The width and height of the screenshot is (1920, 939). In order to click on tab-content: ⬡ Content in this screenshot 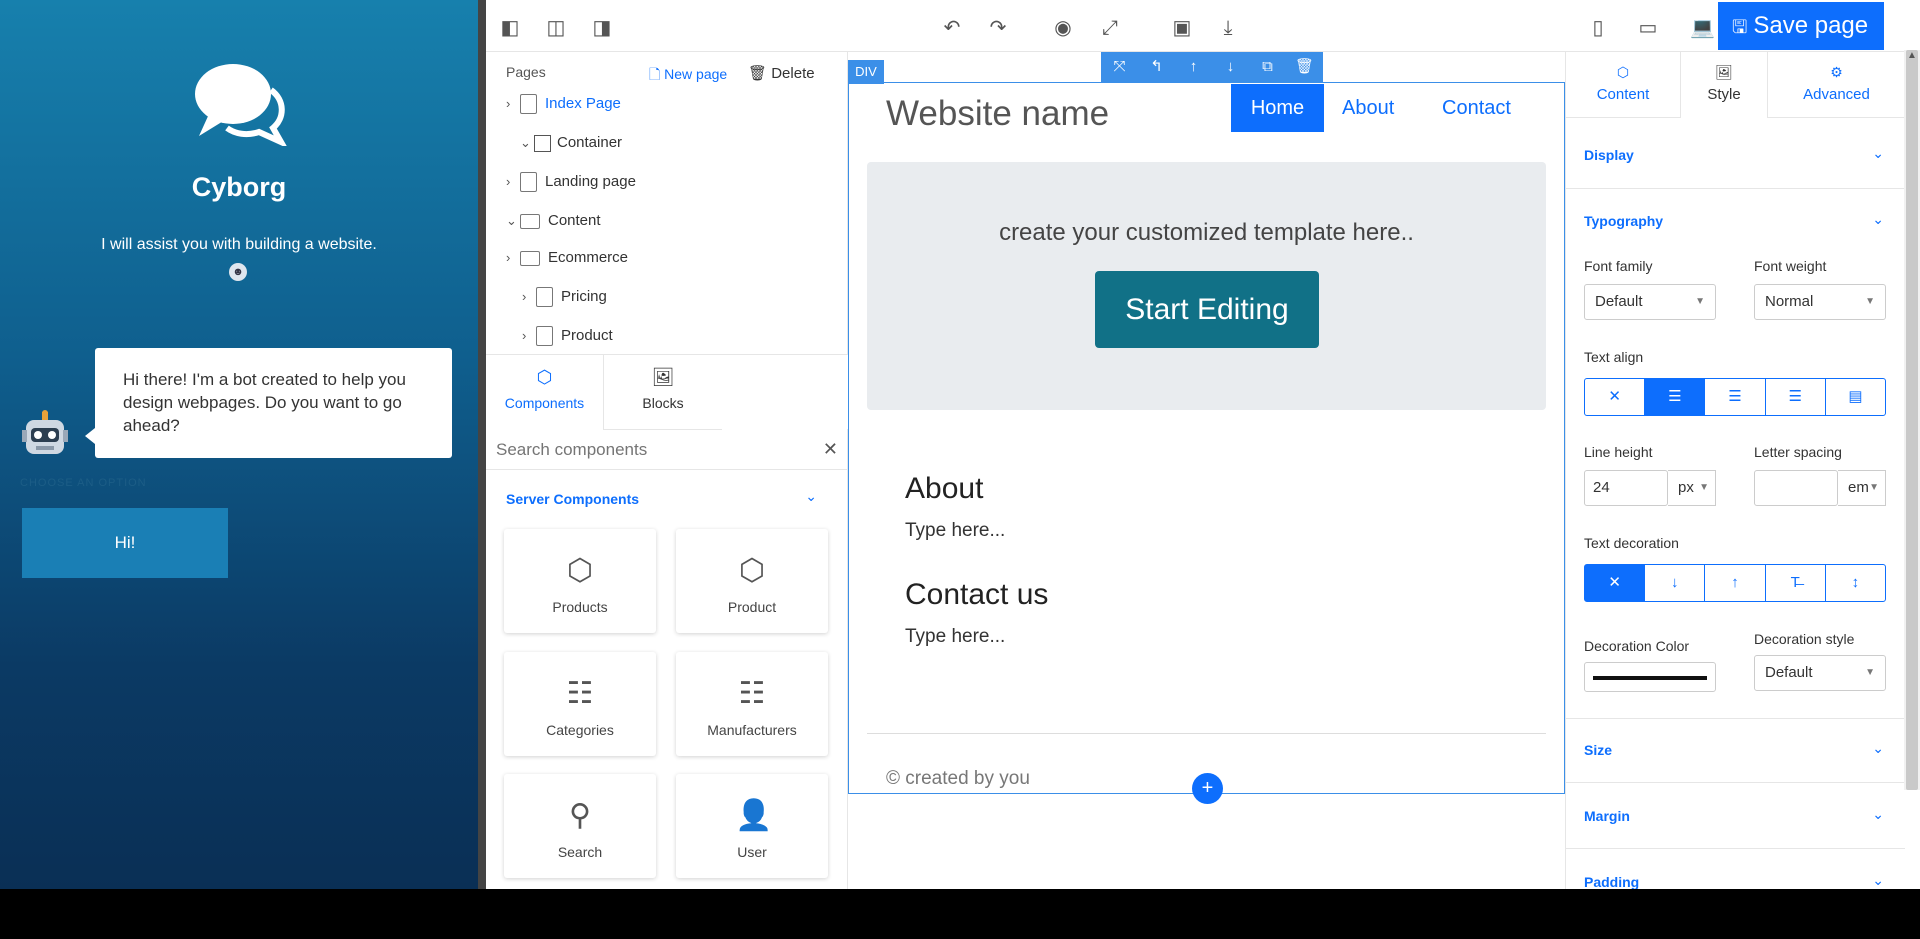, I will do `click(1623, 85)`.